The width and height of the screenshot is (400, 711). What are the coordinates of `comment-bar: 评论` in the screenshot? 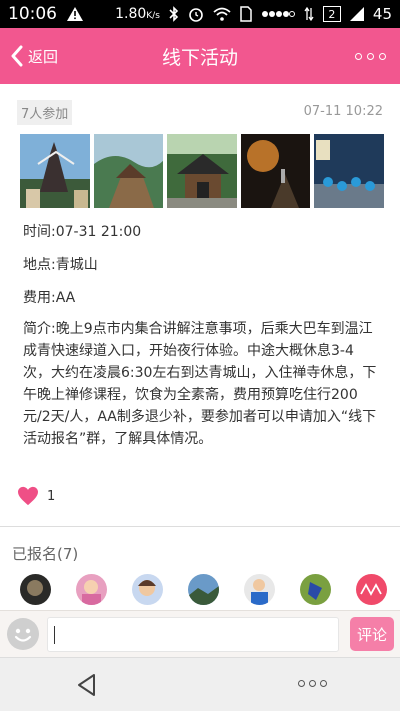 It's located at (200, 633).